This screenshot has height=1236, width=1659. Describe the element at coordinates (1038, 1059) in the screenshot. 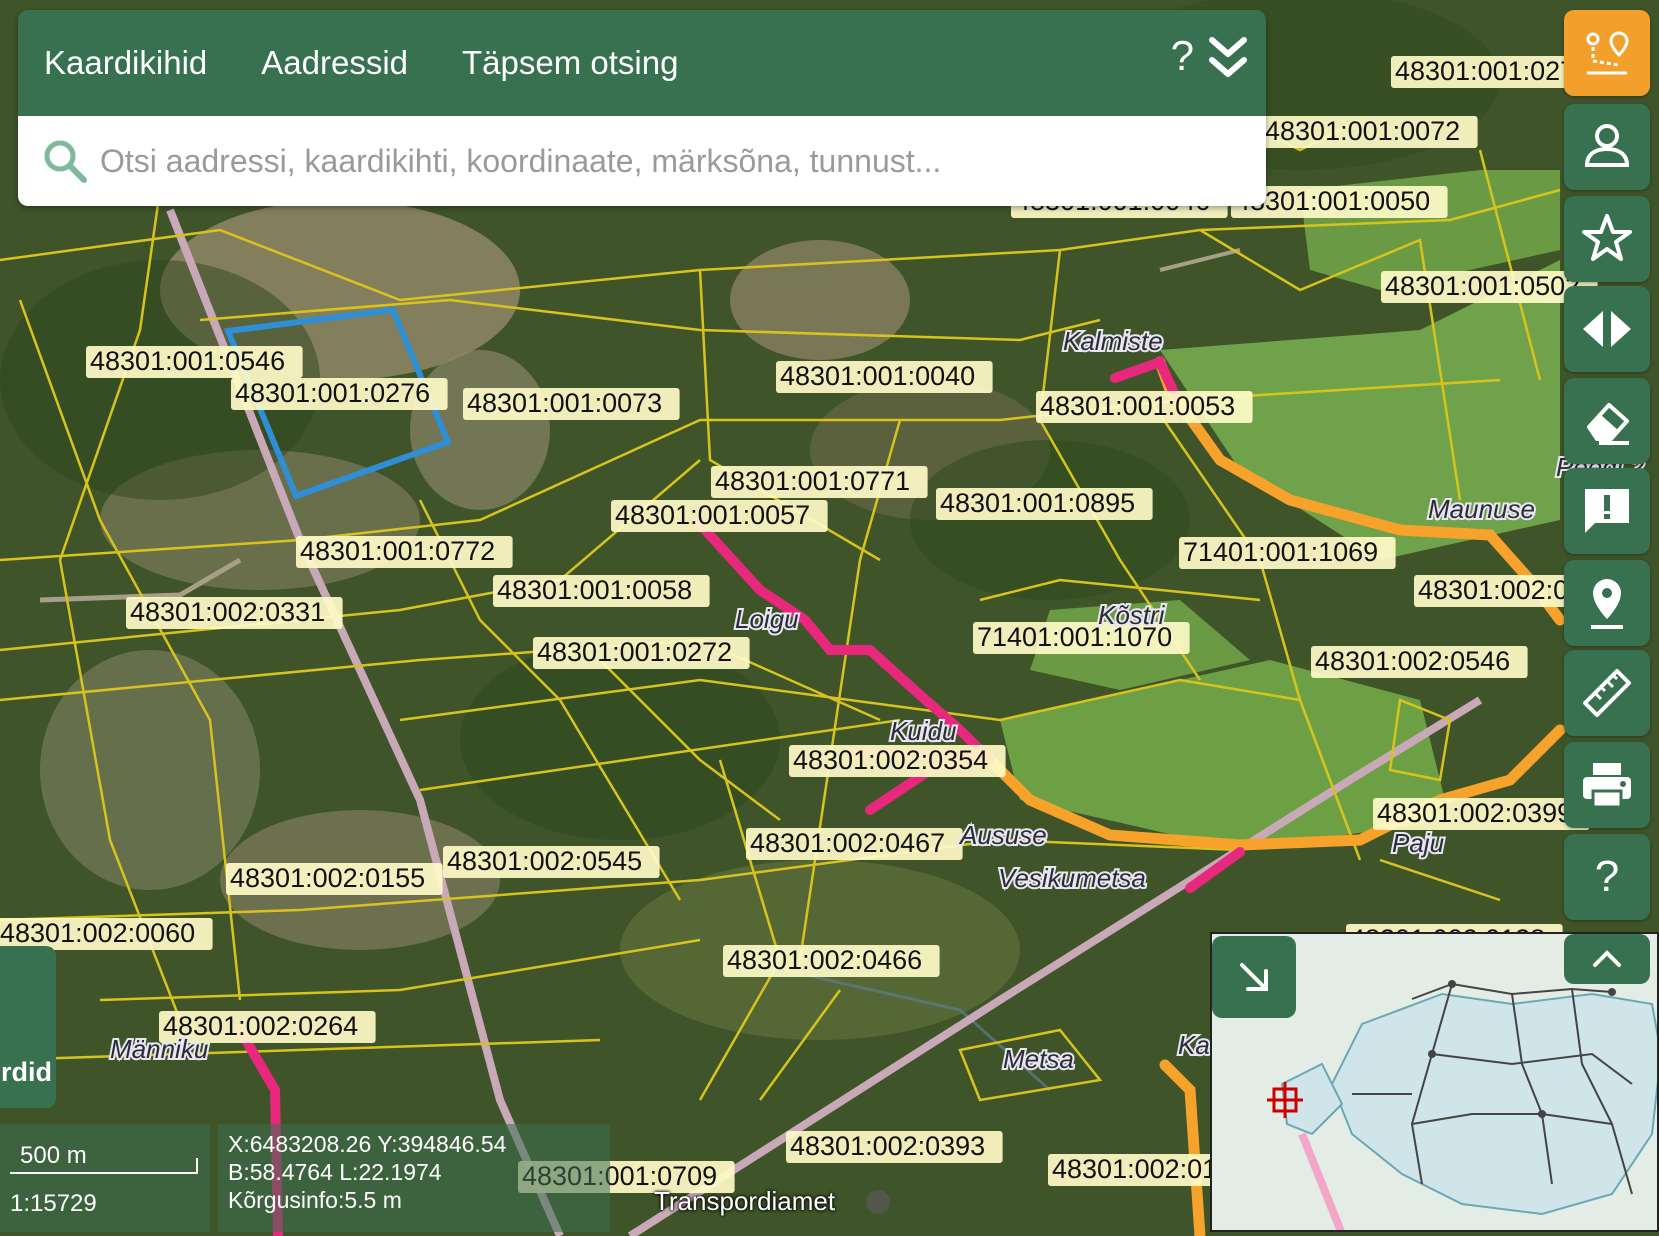

I see `place-name: Metsa` at that location.